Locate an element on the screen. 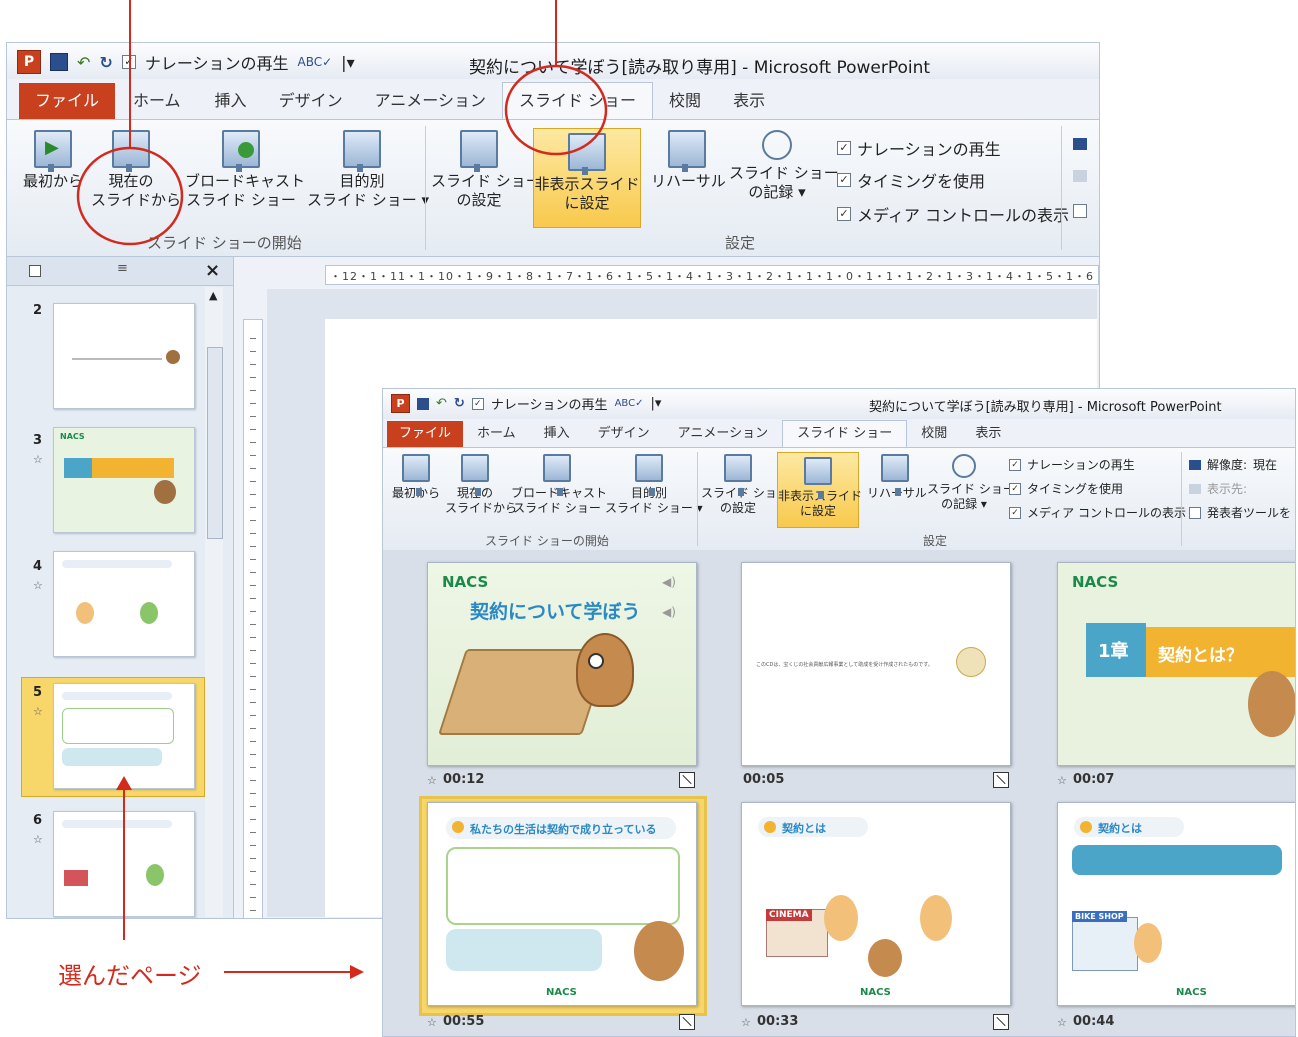 The image size is (1298, 1037). slide-title: 契約とは is located at coordinates (804, 828).